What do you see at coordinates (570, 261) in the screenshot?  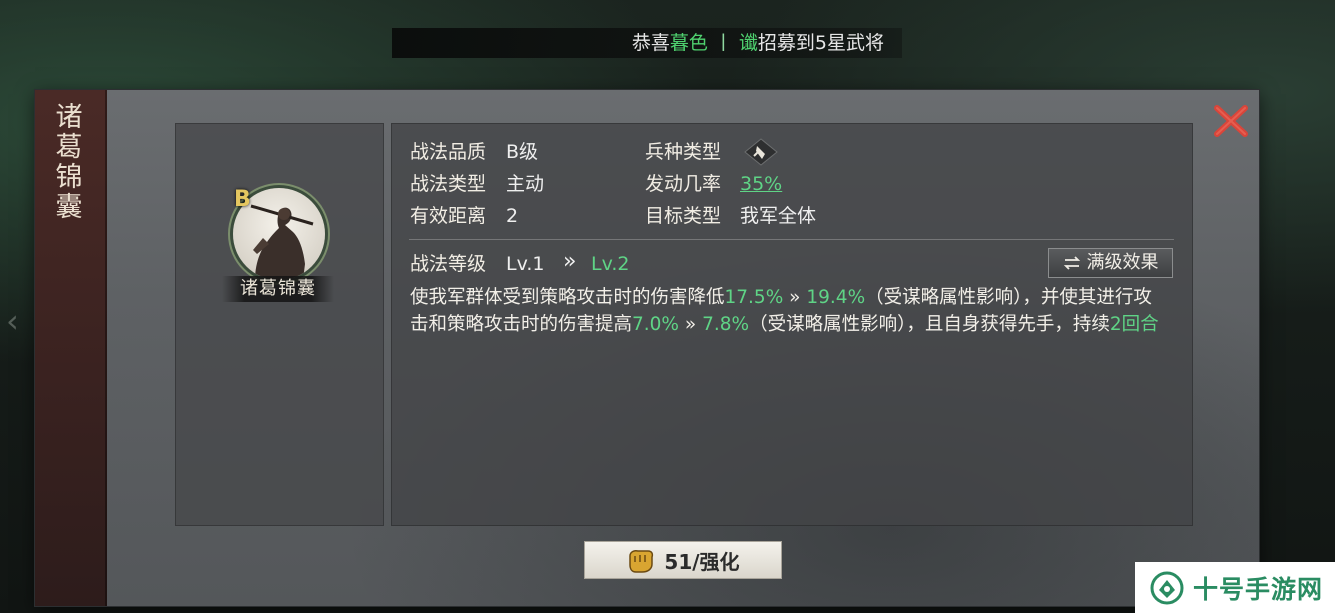 I see `level-arrow-icon: »` at bounding box center [570, 261].